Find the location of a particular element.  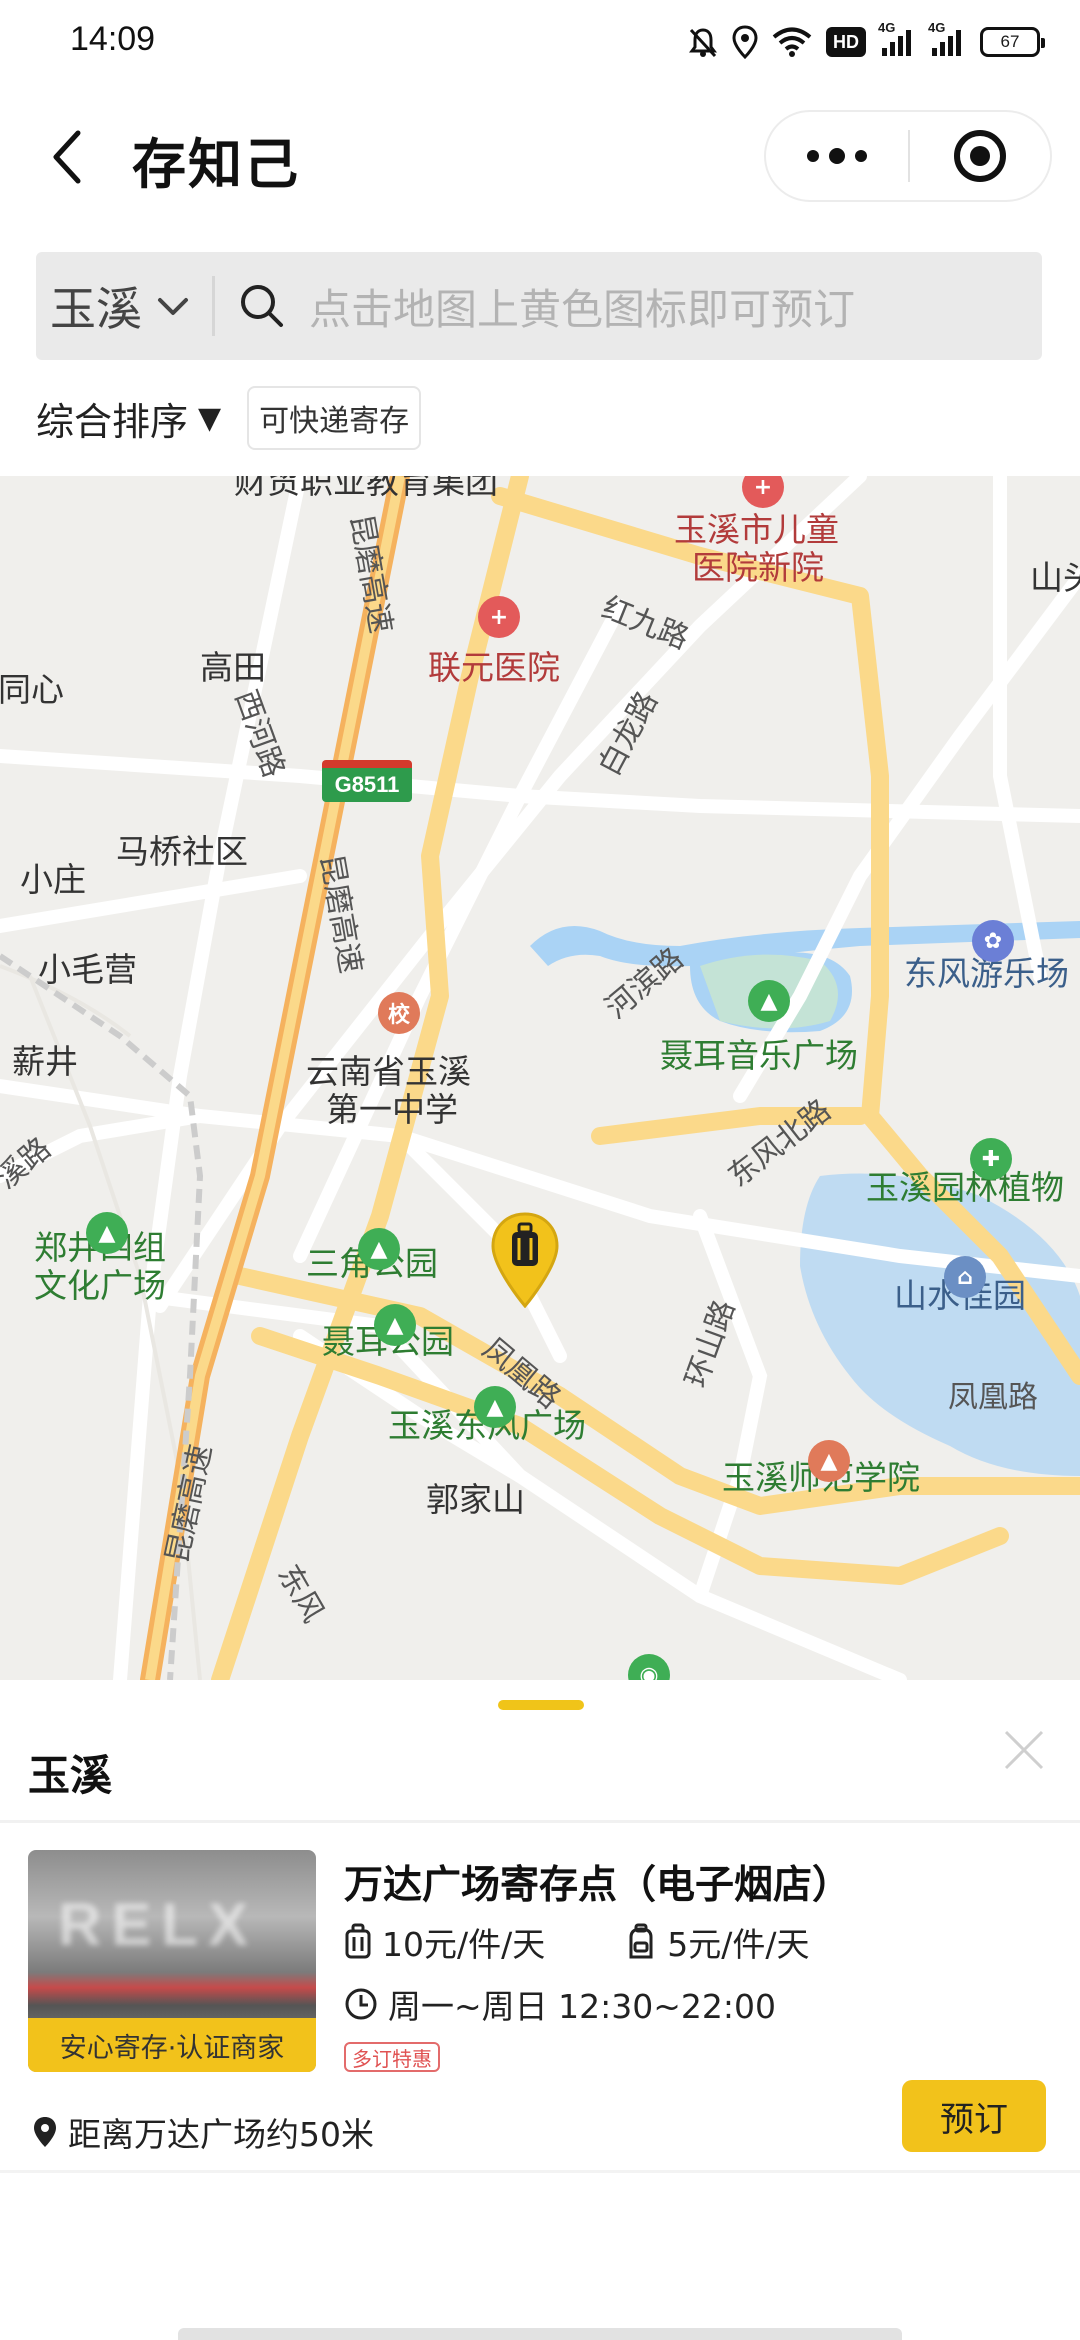

map-label: 高田 is located at coordinates (233, 667).